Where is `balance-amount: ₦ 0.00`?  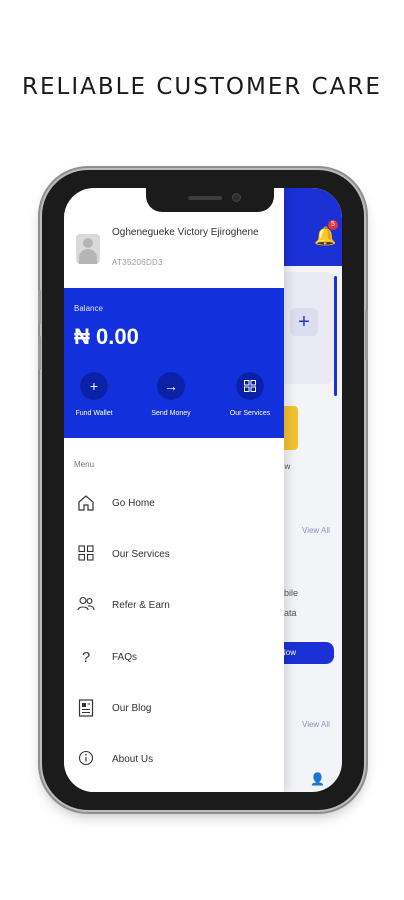
balance-amount: ₦ 0.00 is located at coordinates (106, 336).